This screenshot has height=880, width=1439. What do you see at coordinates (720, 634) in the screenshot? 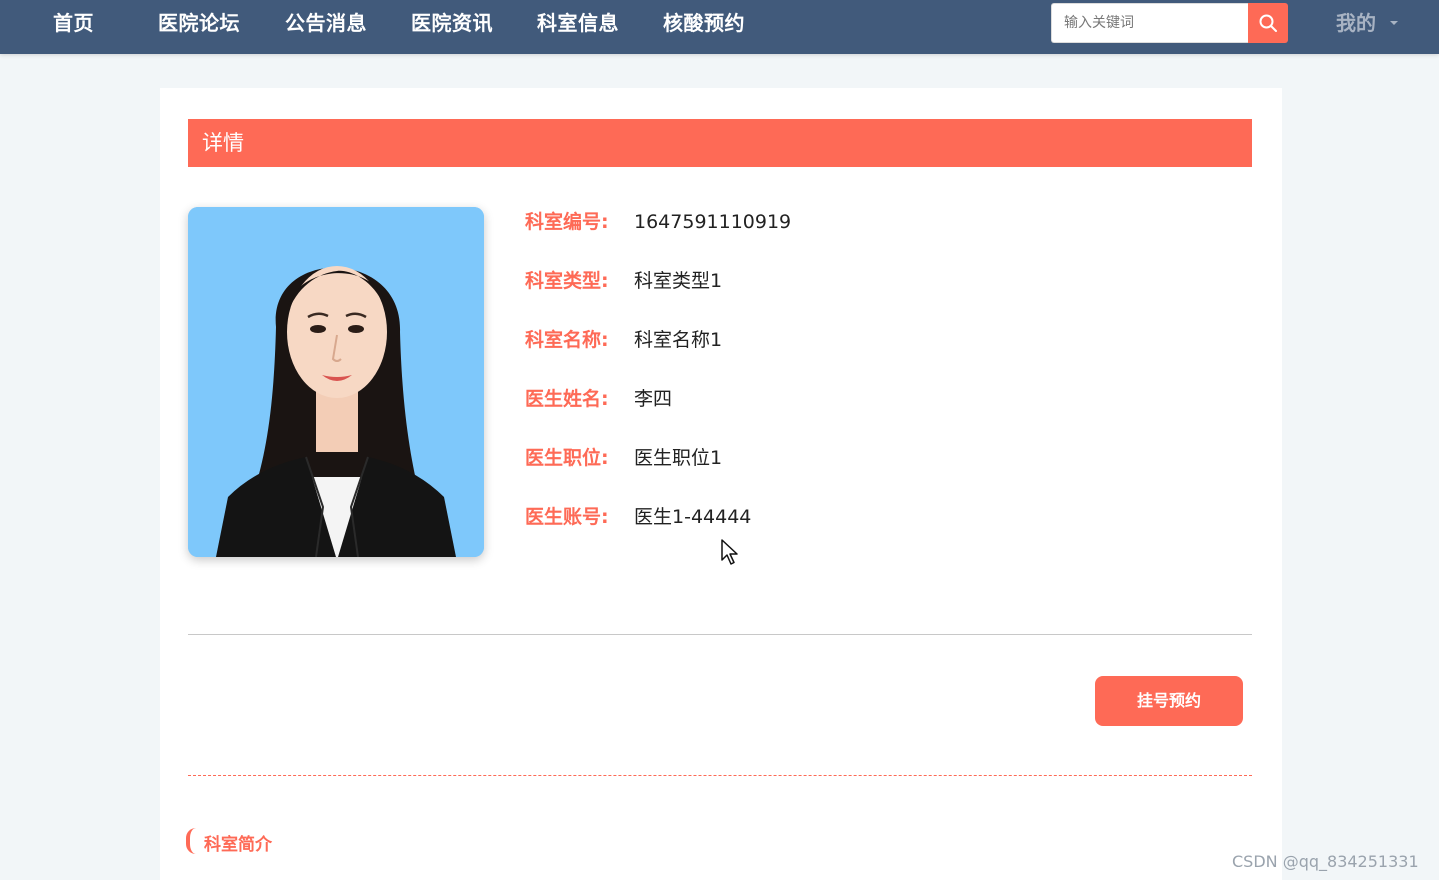
I see `section-divider` at bounding box center [720, 634].